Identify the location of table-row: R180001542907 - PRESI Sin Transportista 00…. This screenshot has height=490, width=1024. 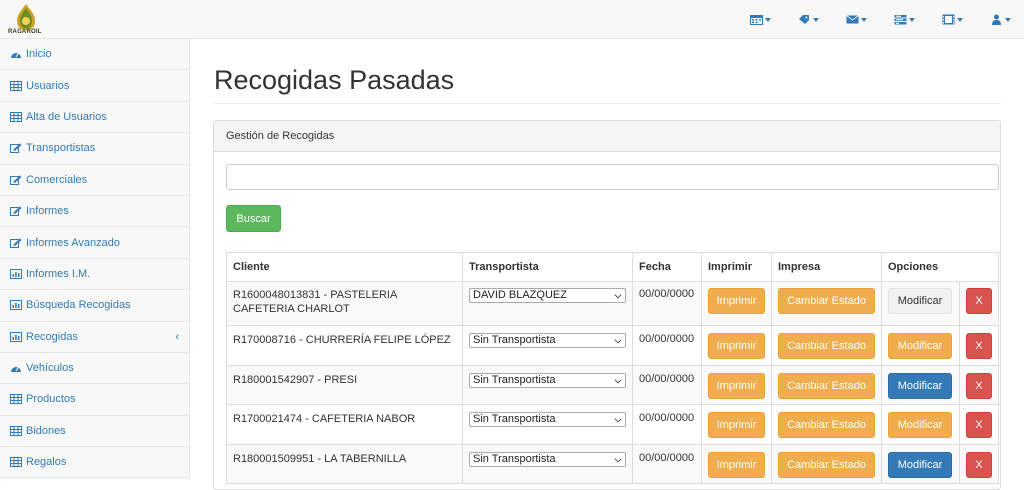
(612, 384).